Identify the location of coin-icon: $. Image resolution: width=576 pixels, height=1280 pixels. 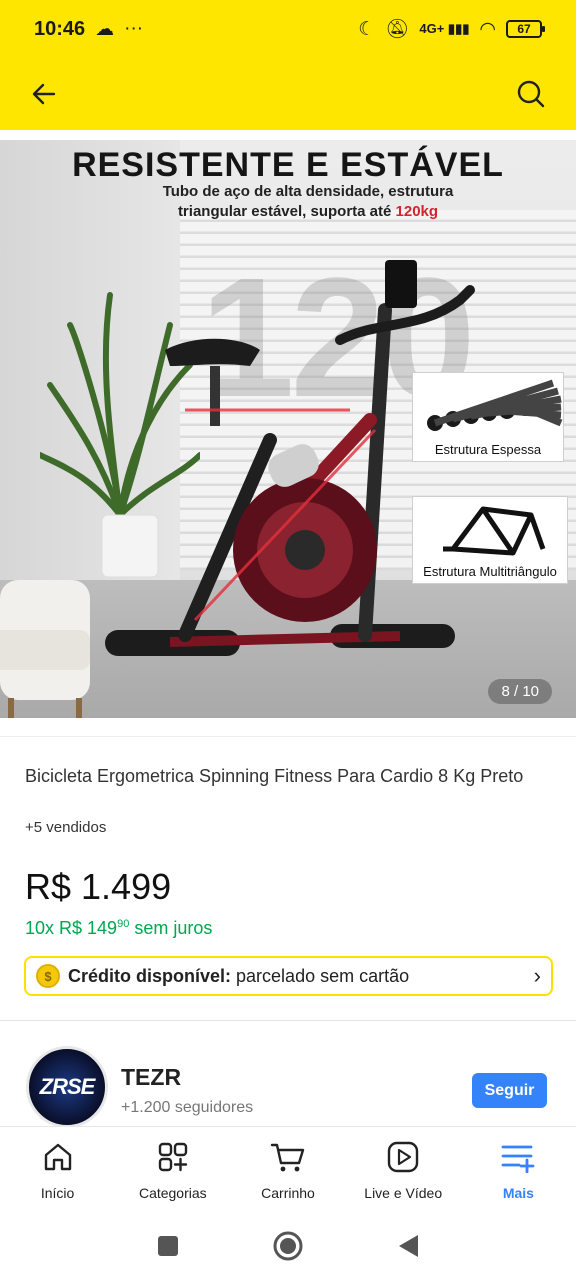
(48, 976).